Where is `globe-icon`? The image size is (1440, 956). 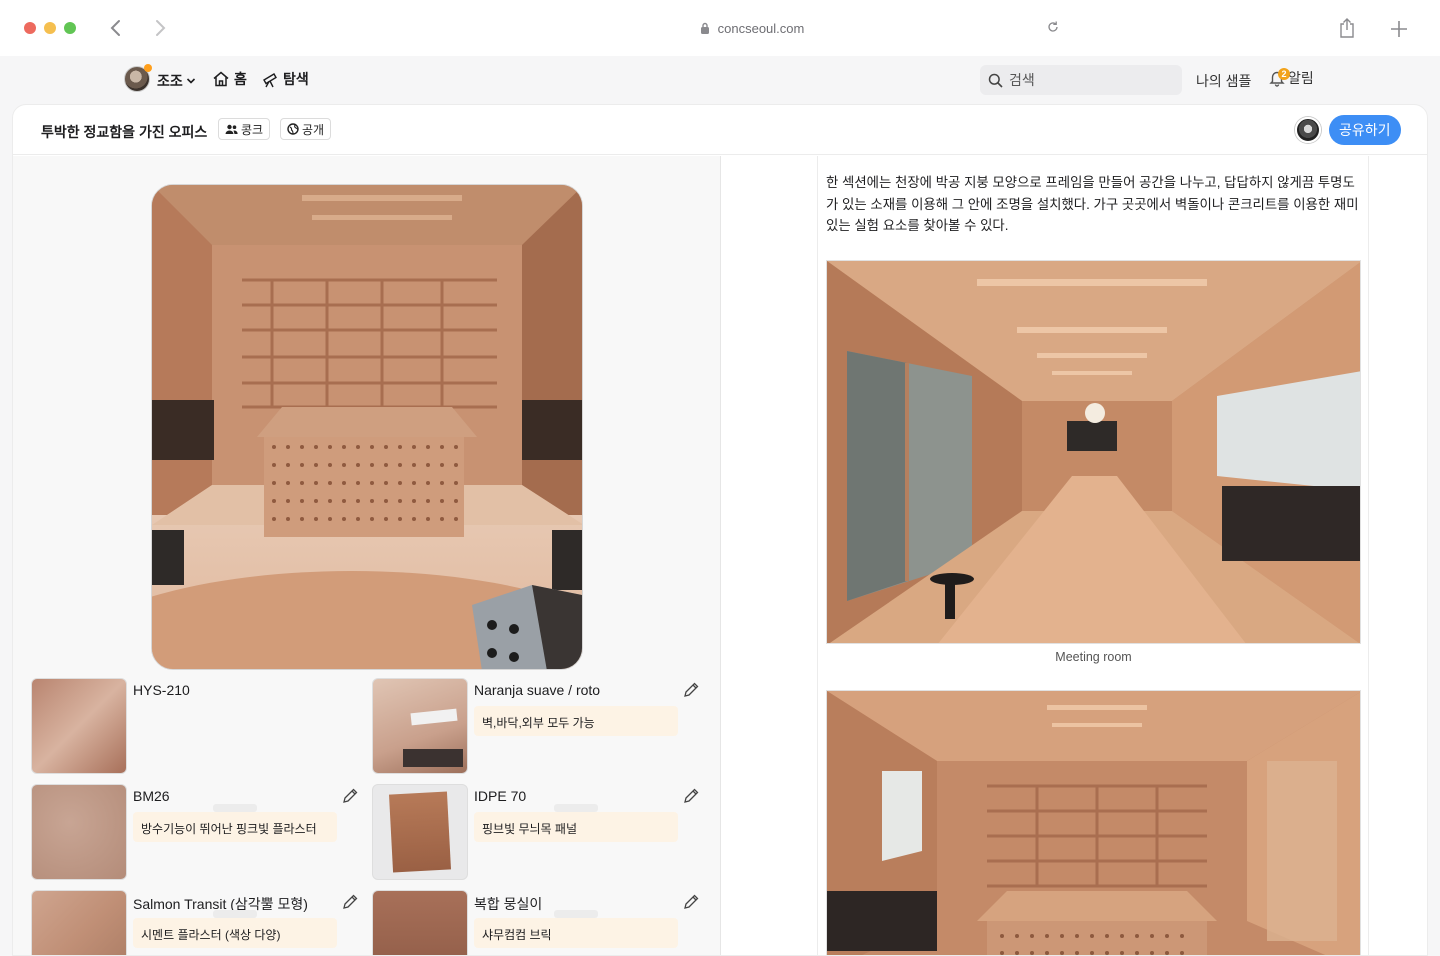
globe-icon is located at coordinates (293, 129).